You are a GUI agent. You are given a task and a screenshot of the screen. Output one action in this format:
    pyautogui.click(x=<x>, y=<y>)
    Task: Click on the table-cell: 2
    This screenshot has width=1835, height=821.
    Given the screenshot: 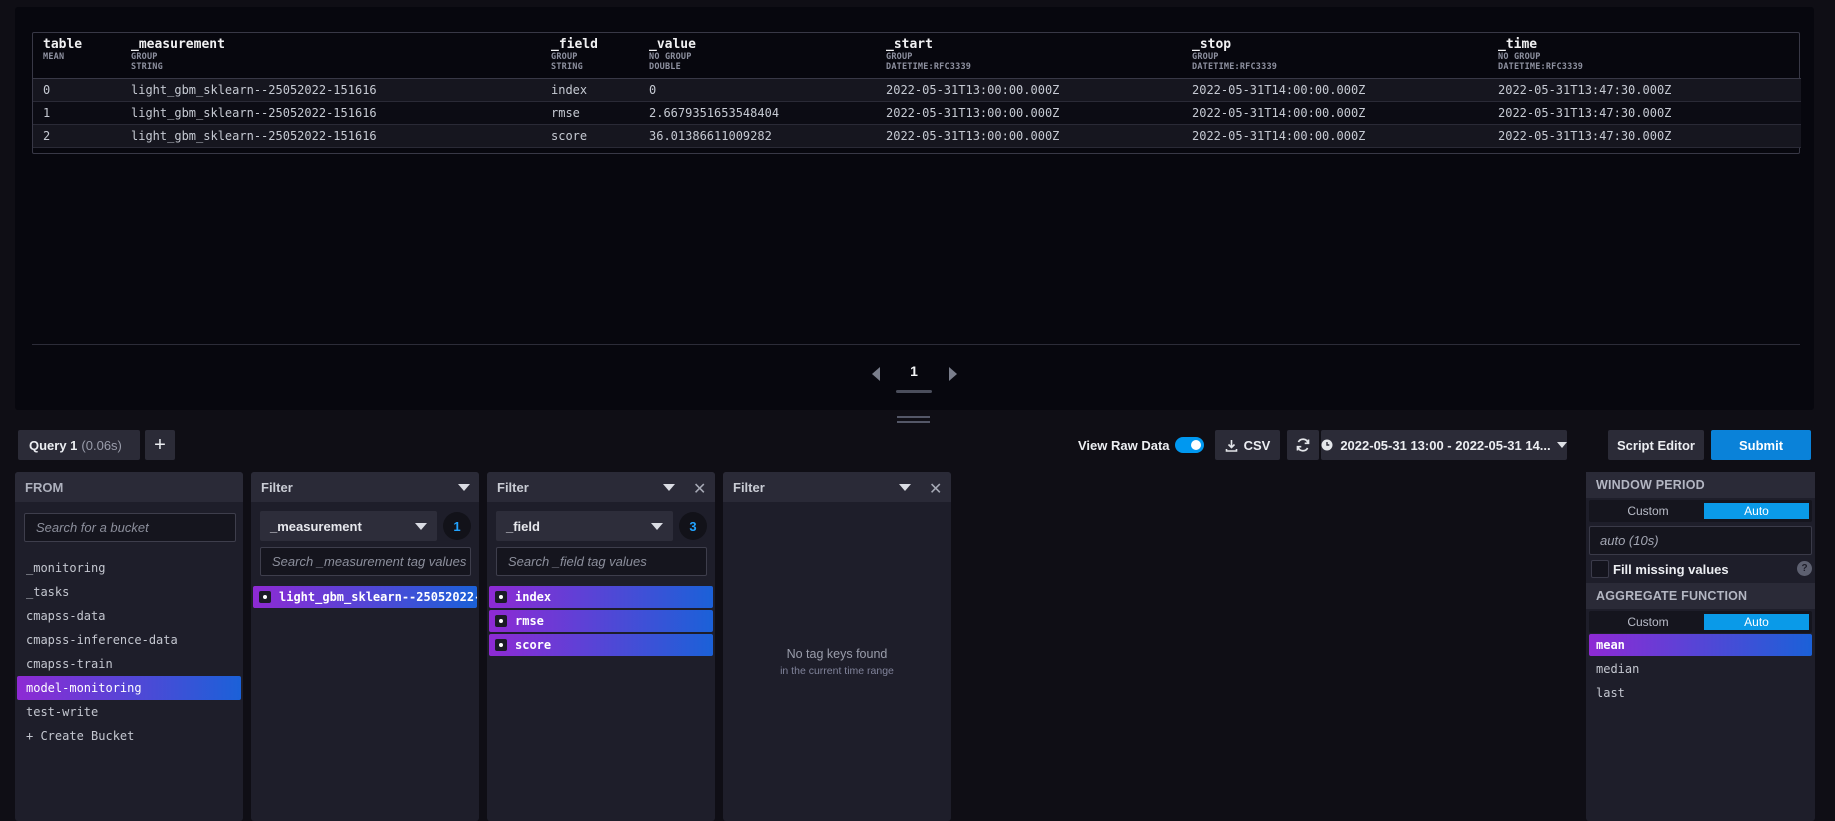 What is the action you would take?
    pyautogui.click(x=47, y=135)
    